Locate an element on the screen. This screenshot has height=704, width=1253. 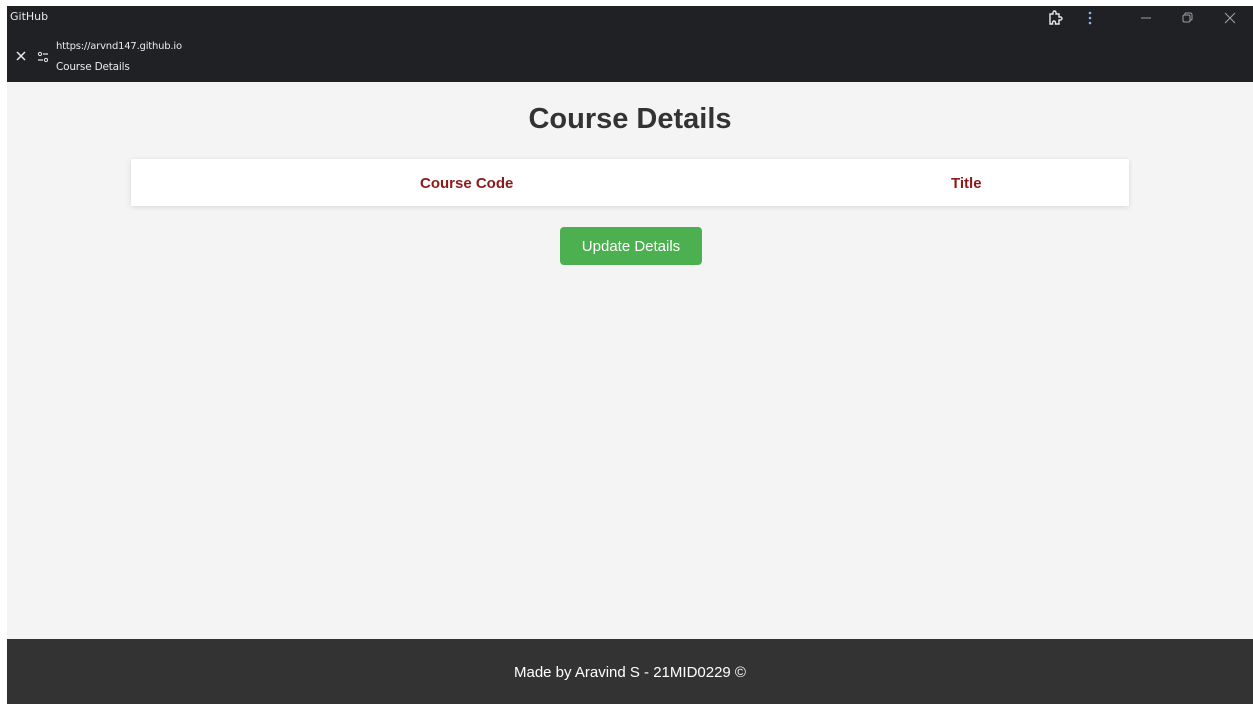
app-name: GitHub is located at coordinates (29, 16).